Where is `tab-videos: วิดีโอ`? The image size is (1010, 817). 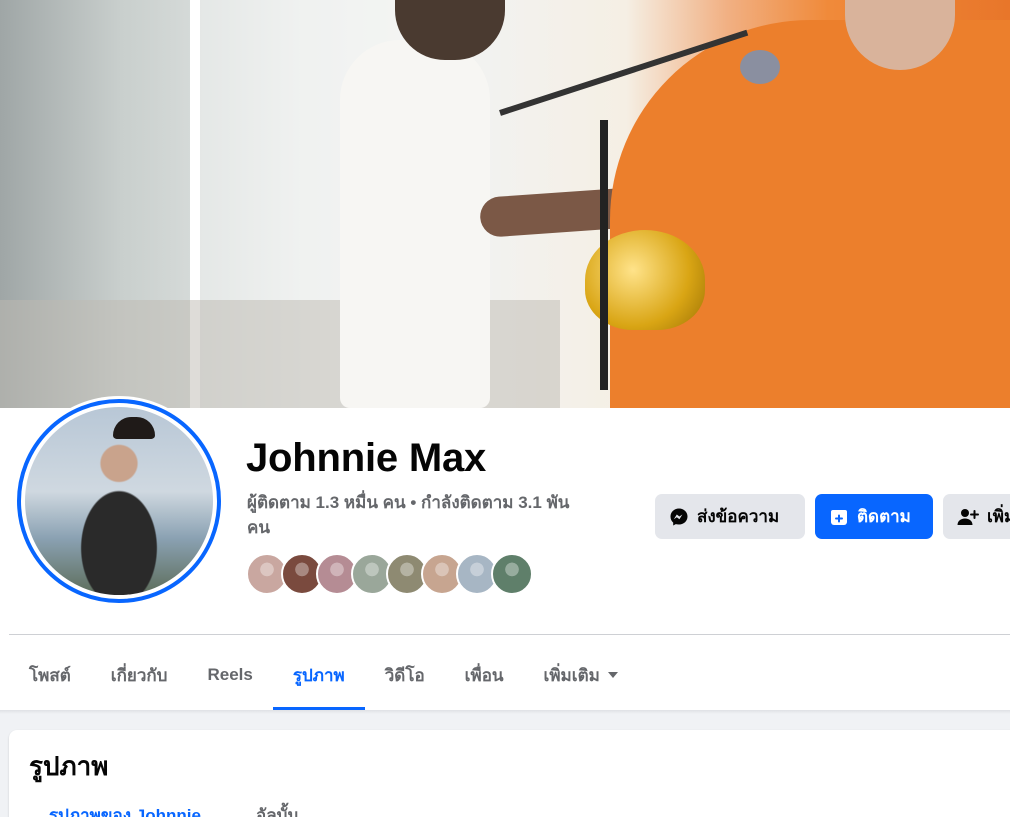 tab-videos: วิดีโอ is located at coordinates (405, 675).